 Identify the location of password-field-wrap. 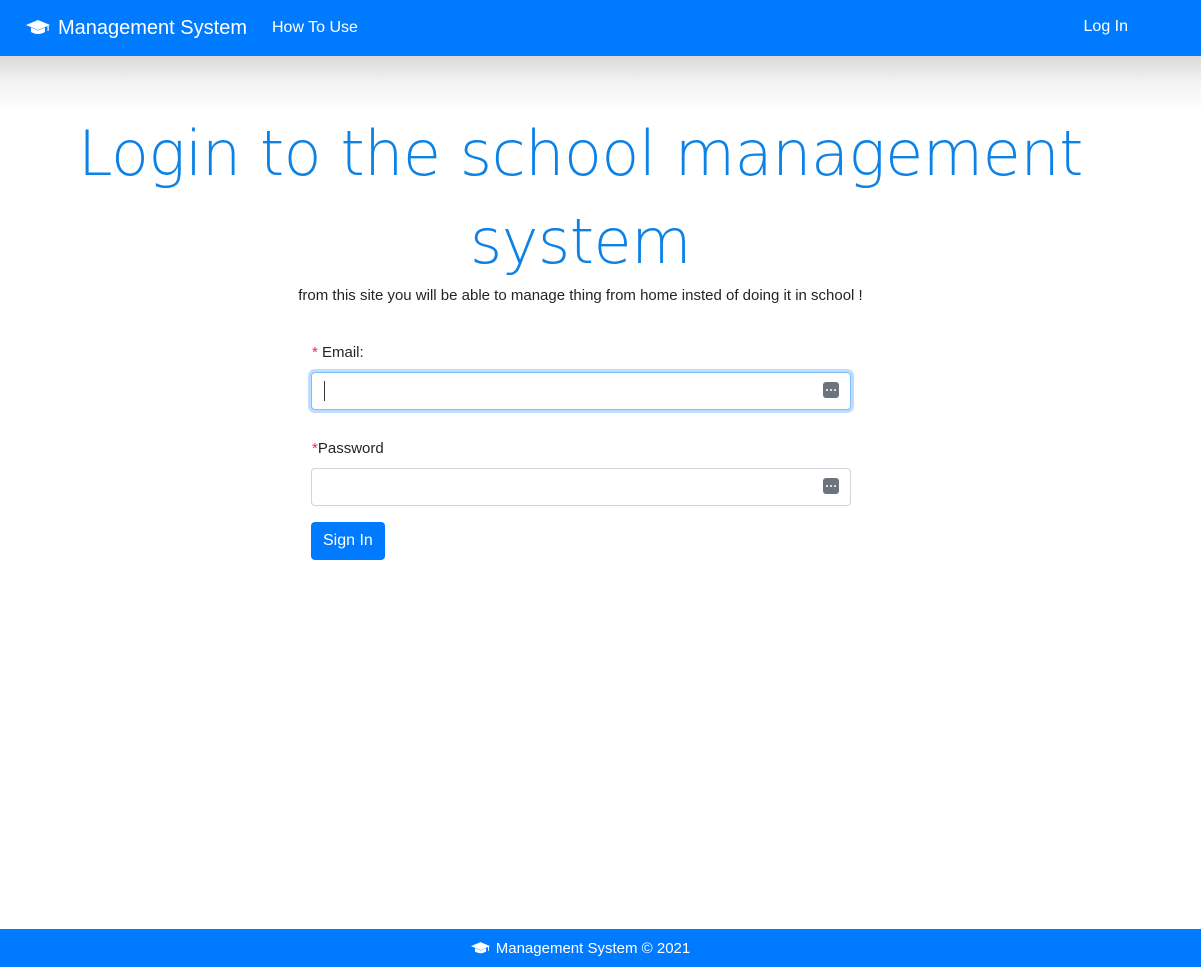
(581, 487).